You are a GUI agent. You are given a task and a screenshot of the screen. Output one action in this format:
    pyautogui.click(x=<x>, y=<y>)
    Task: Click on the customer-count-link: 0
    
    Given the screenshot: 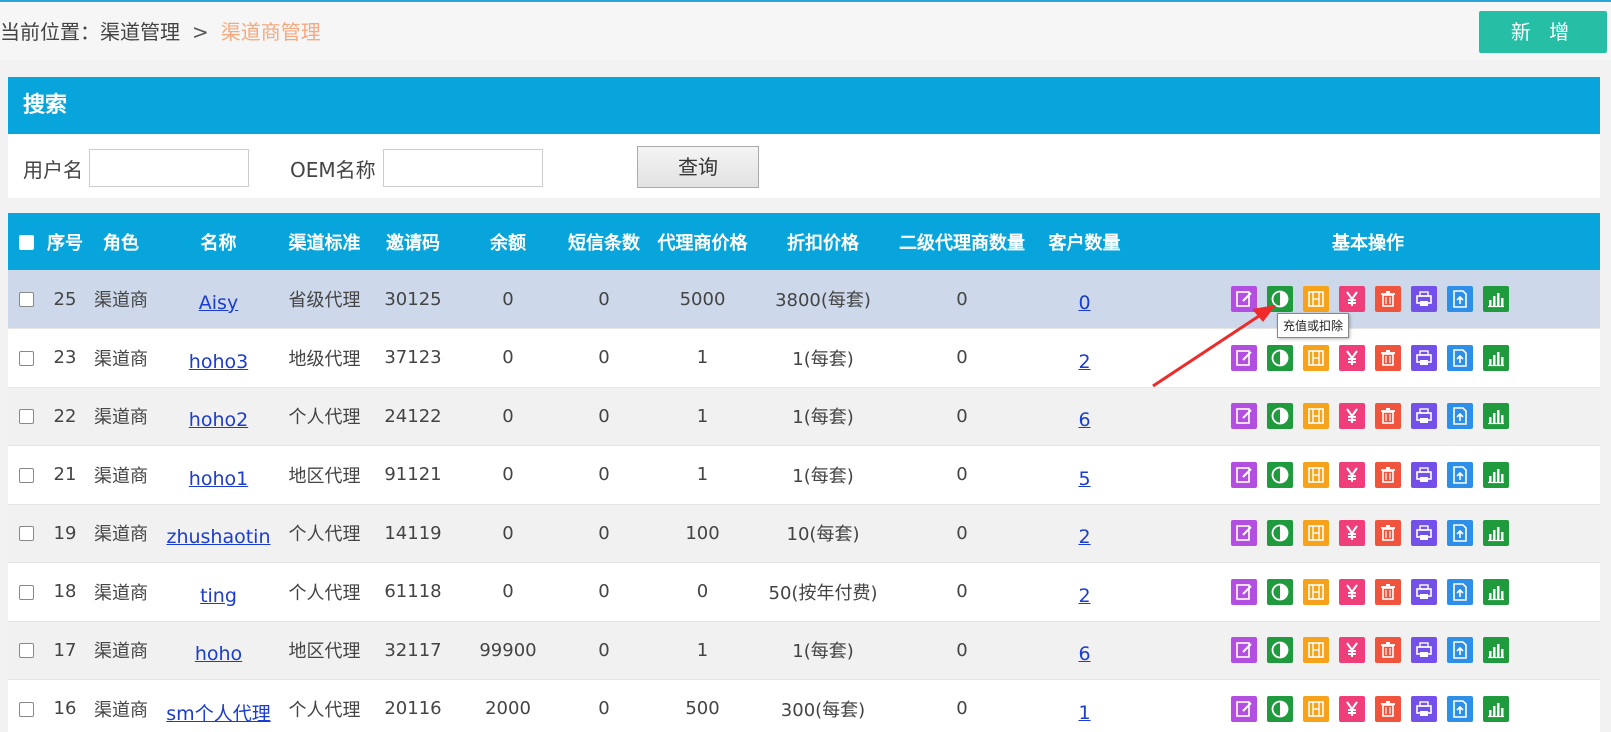 What is the action you would take?
    pyautogui.click(x=1084, y=303)
    